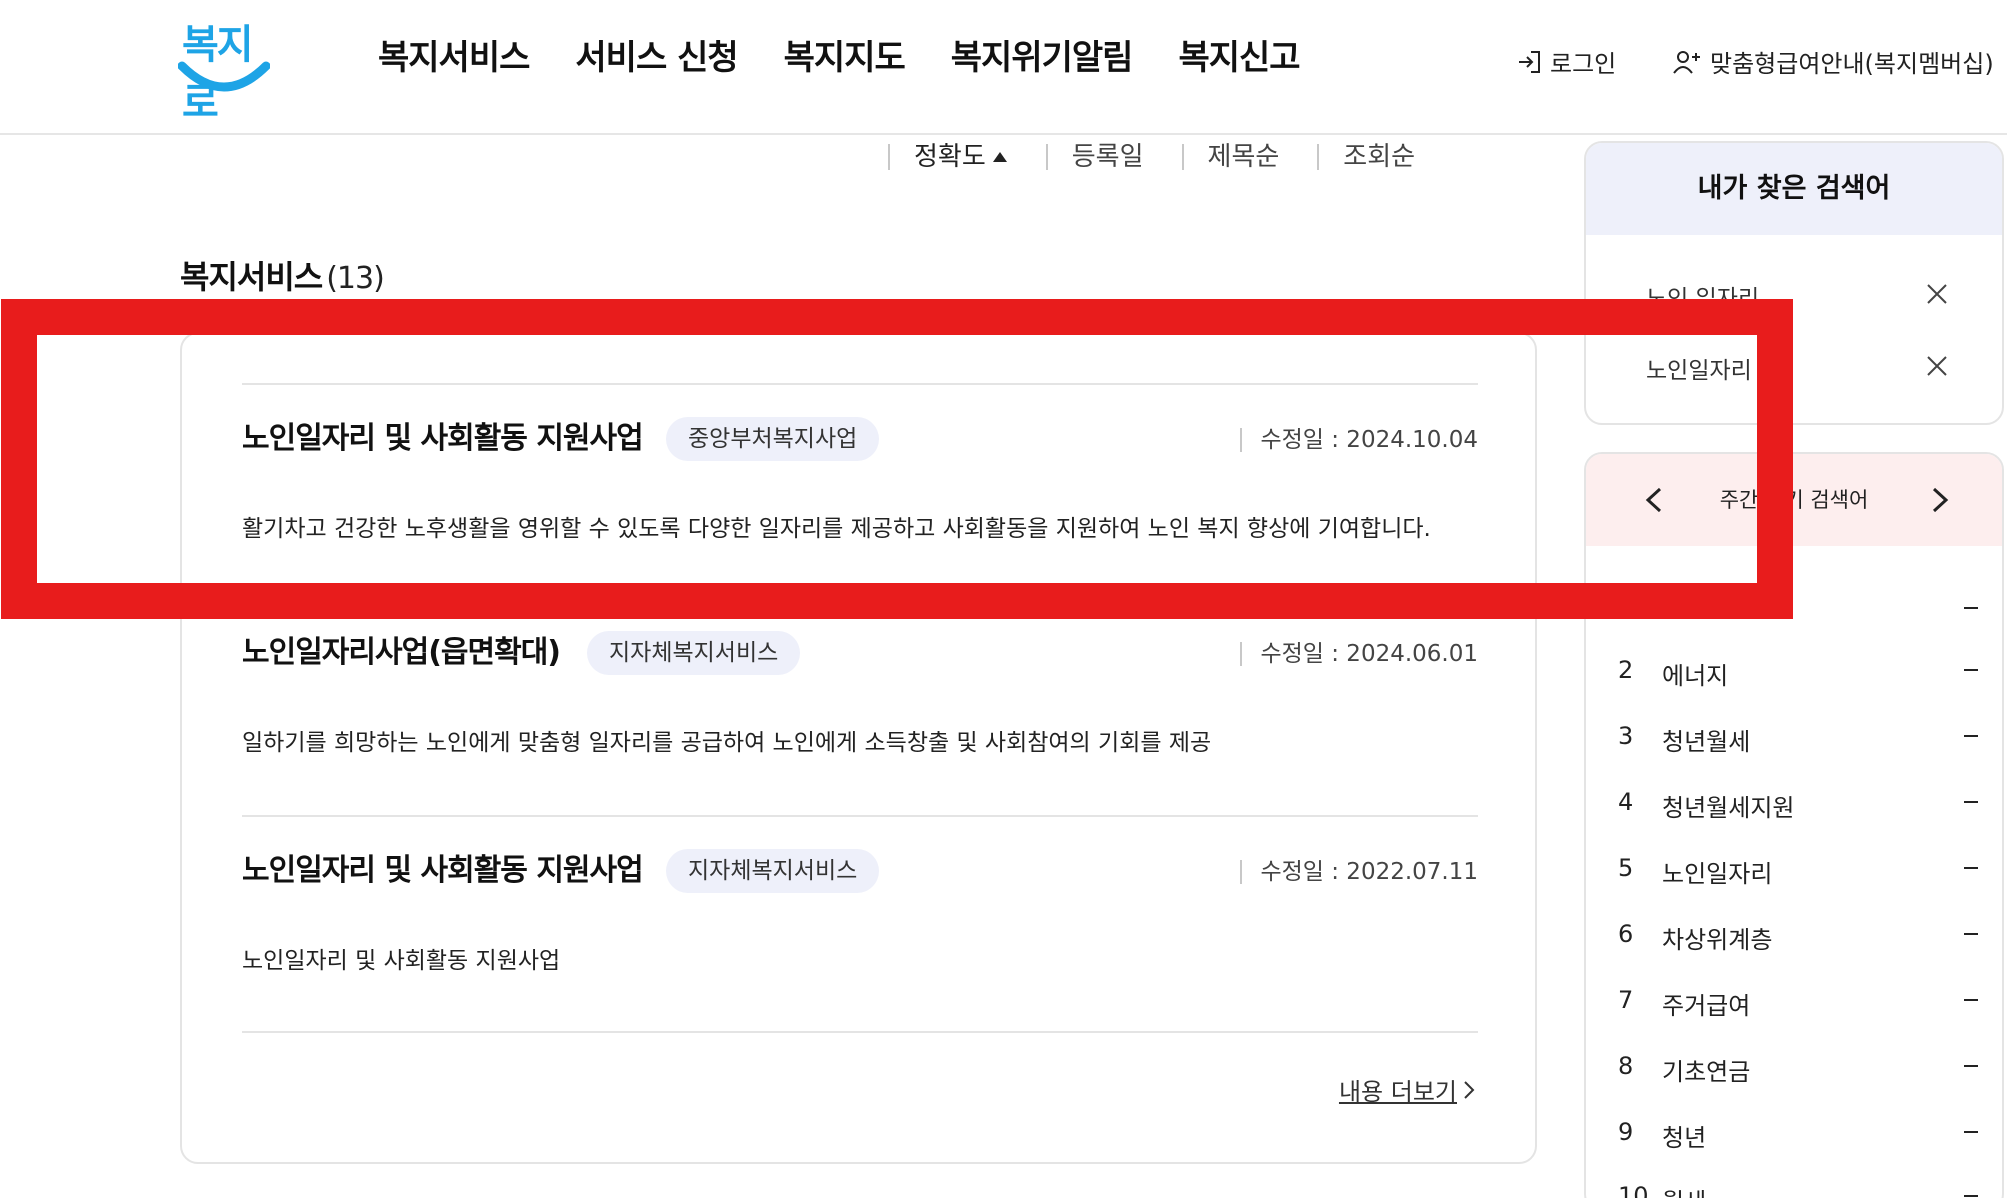 The width and height of the screenshot is (2007, 1198). I want to click on rank-number: 7, so click(1626, 1000).